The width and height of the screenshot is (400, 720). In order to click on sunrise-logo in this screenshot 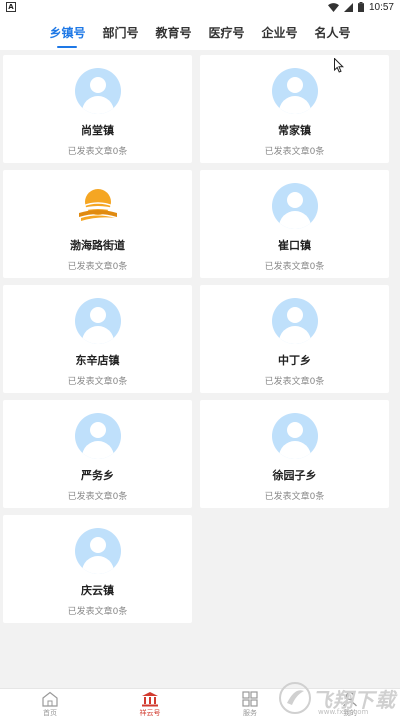, I will do `click(97, 206)`.